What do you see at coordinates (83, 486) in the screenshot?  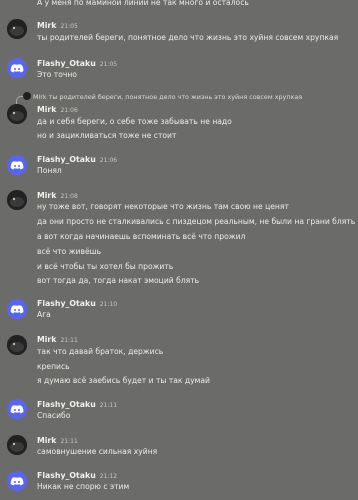 I see `message-text: Никак не спорю с этим` at bounding box center [83, 486].